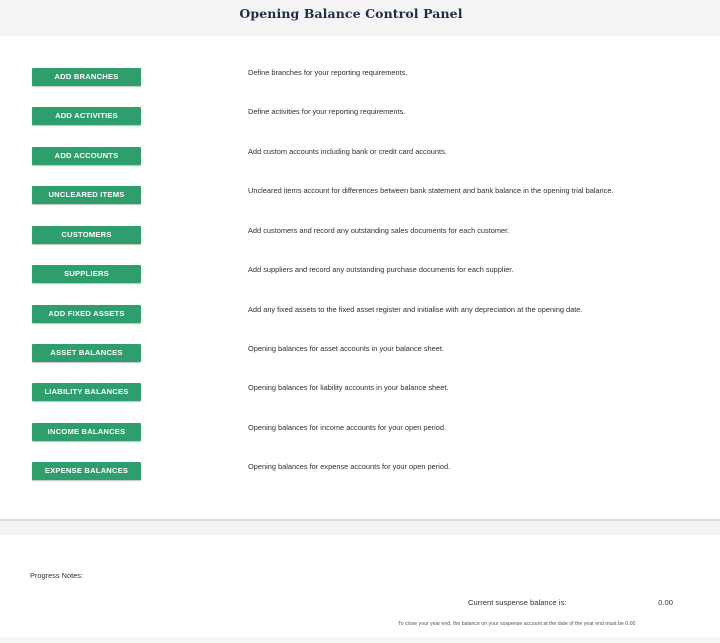 The image size is (720, 643). I want to click on progress-notes-label: Progress Notes:, so click(56, 575).